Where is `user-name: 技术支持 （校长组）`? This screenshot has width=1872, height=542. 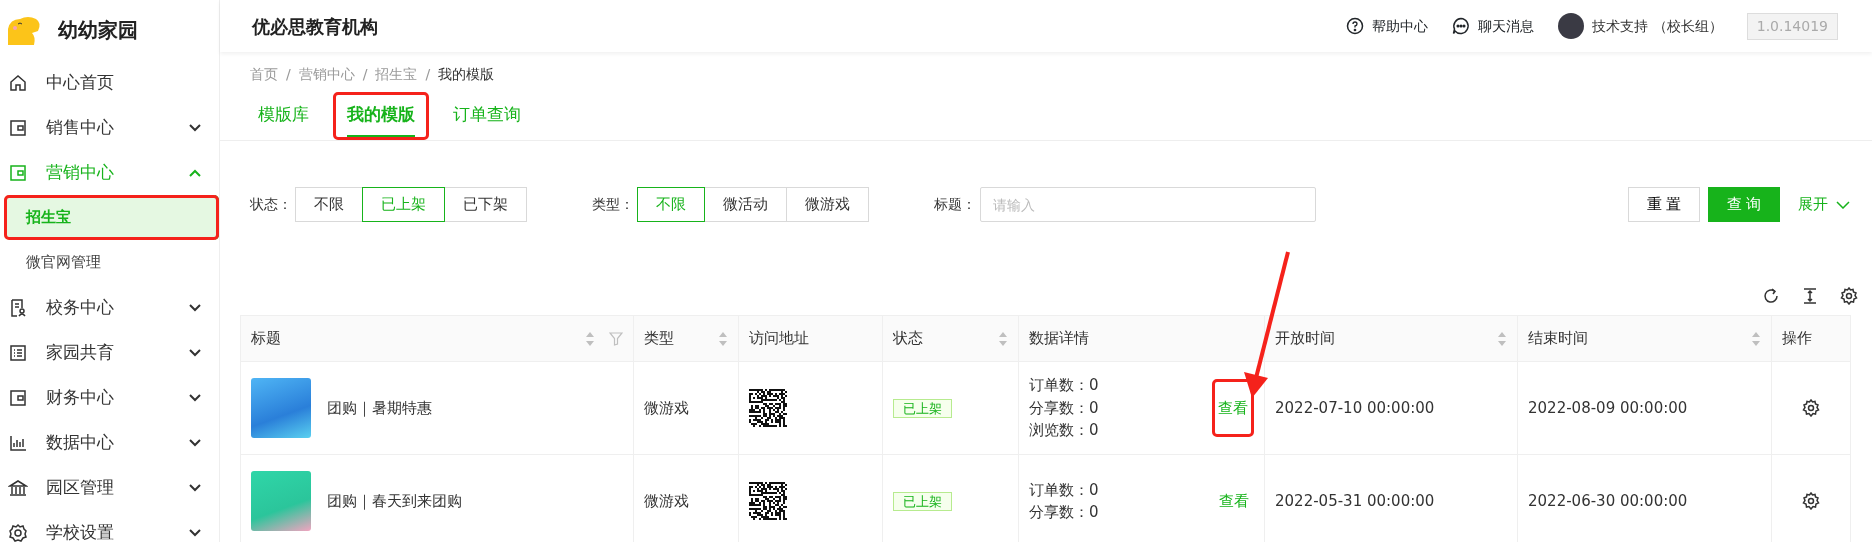
user-name: 技术支持 （校长组） is located at coordinates (1657, 26).